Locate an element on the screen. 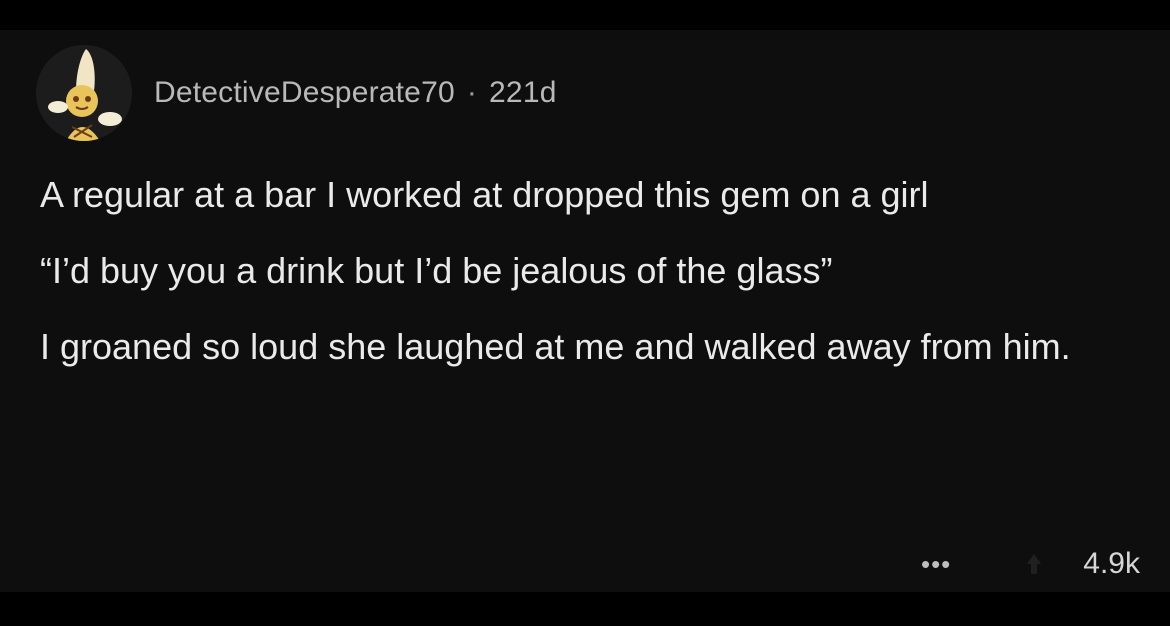  upvote-icon is located at coordinates (1034, 564).